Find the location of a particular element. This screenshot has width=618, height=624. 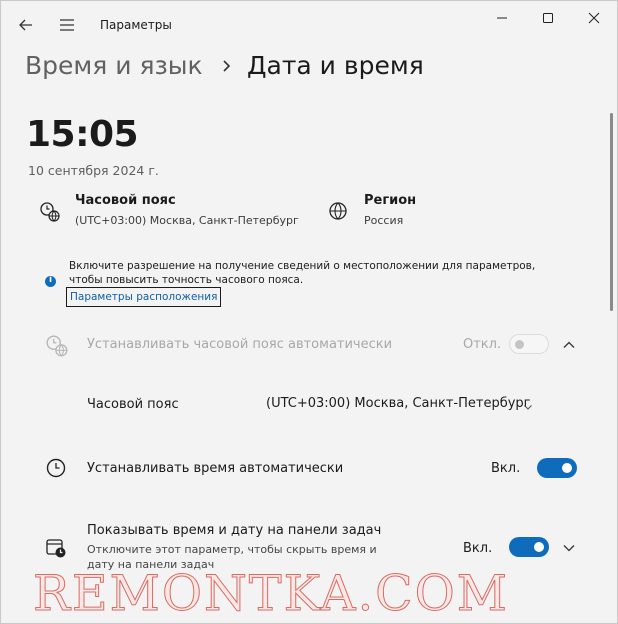

location-settings-link: Параметры расположения is located at coordinates (144, 297).